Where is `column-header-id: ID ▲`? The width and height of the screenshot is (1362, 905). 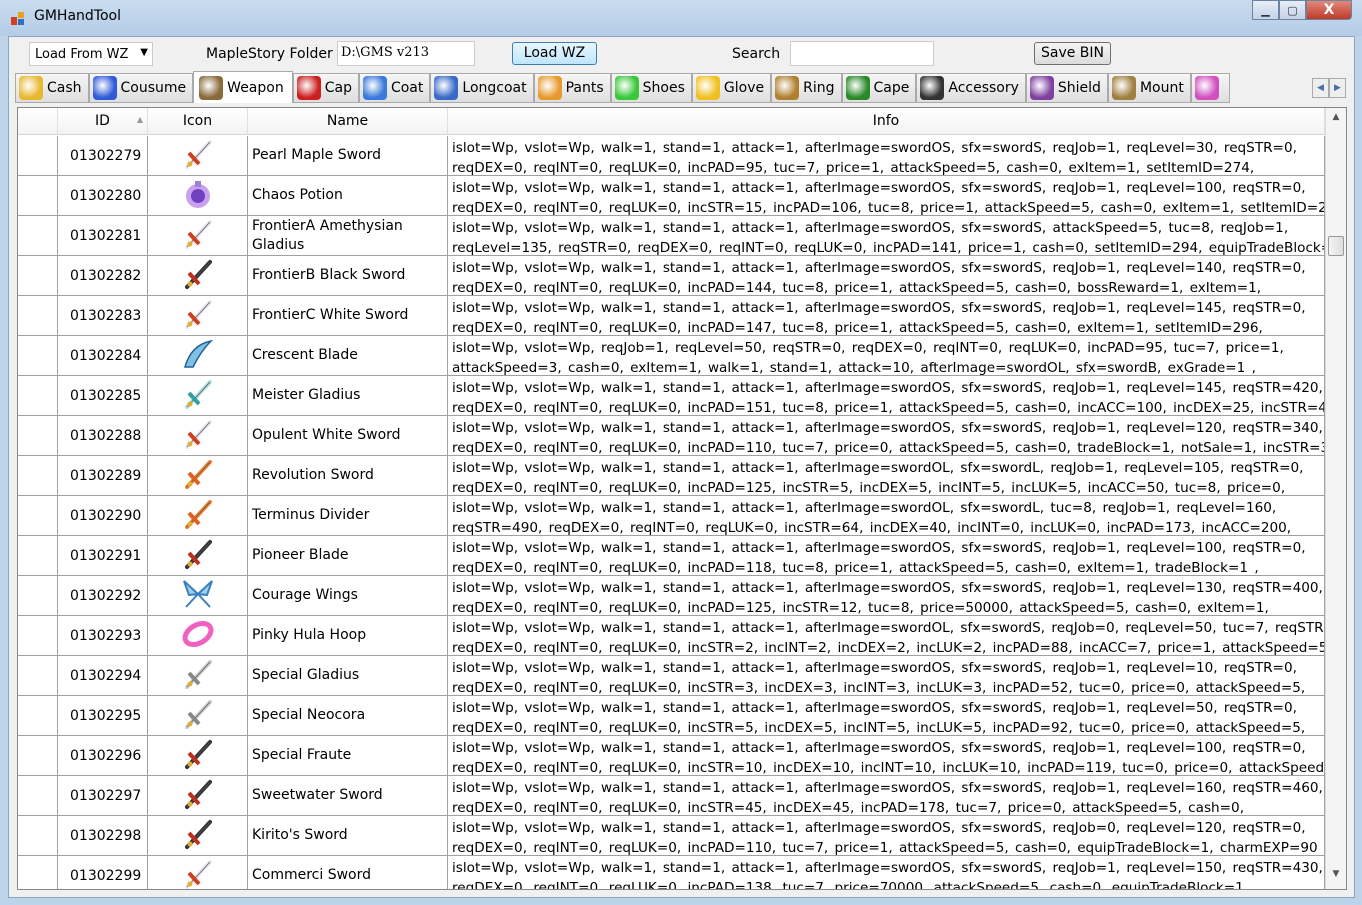
column-header-id: ID ▲ is located at coordinates (103, 121).